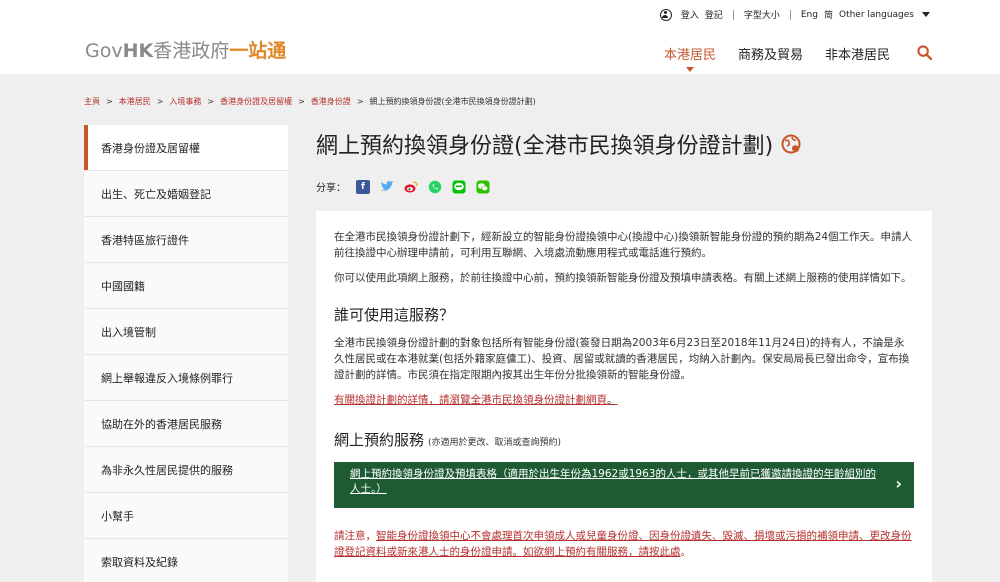 This screenshot has width=1000, height=582. I want to click on chevron-down-icon, so click(926, 14).